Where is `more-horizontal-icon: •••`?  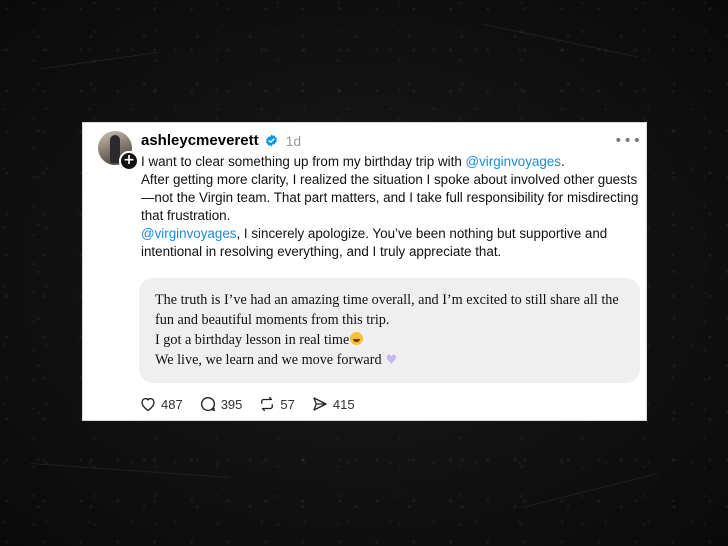
more-horizontal-icon: ••• is located at coordinates (628, 141).